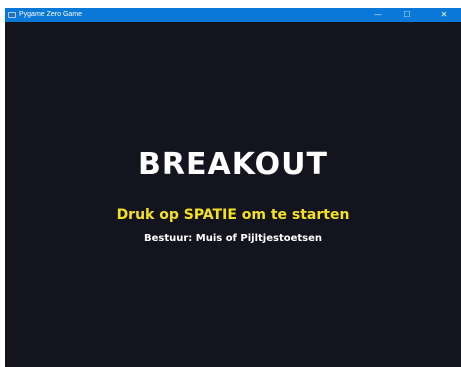 The height and width of the screenshot is (367, 461). What do you see at coordinates (407, 15) in the screenshot?
I see `maximize-button: ☐` at bounding box center [407, 15].